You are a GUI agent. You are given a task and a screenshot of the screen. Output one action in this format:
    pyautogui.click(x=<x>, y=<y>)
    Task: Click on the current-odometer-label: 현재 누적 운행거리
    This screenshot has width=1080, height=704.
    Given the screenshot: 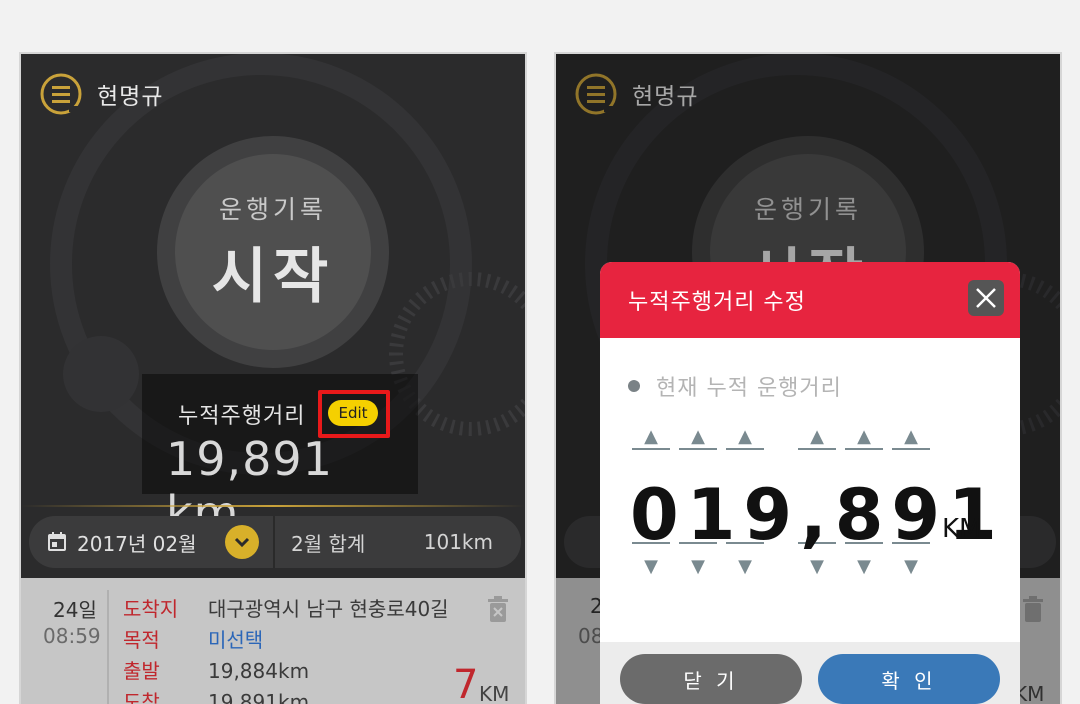 What is the action you would take?
    pyautogui.click(x=735, y=386)
    